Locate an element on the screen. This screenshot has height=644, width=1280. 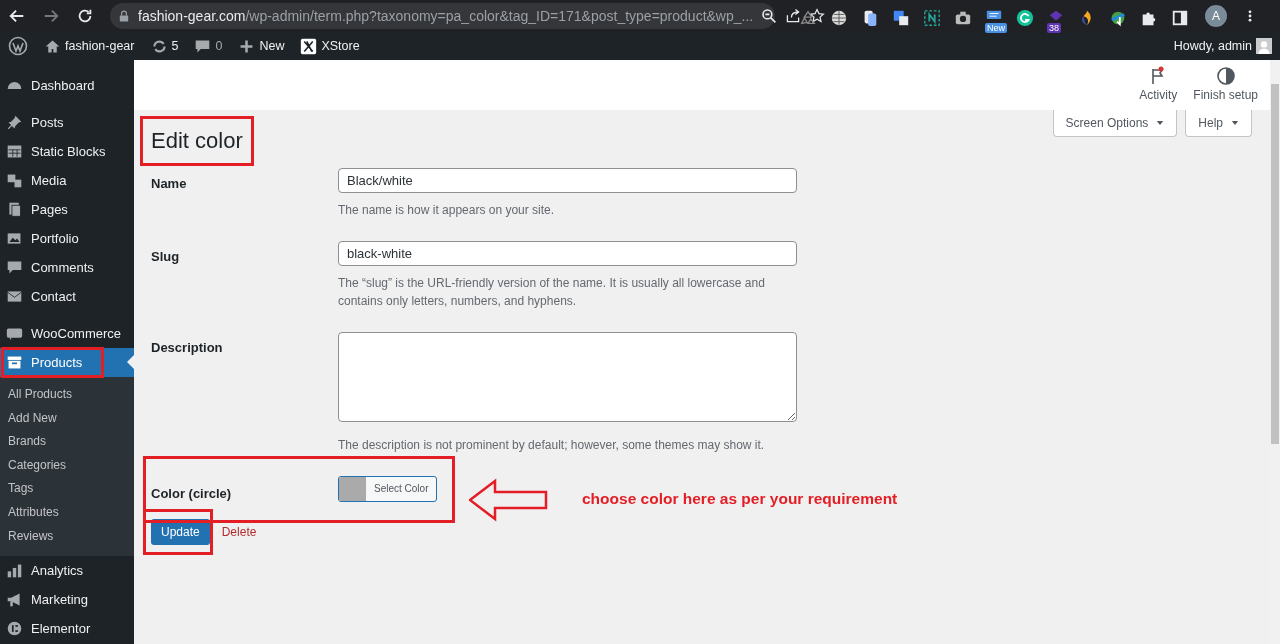
submenu-item: Brands is located at coordinates (67, 442).